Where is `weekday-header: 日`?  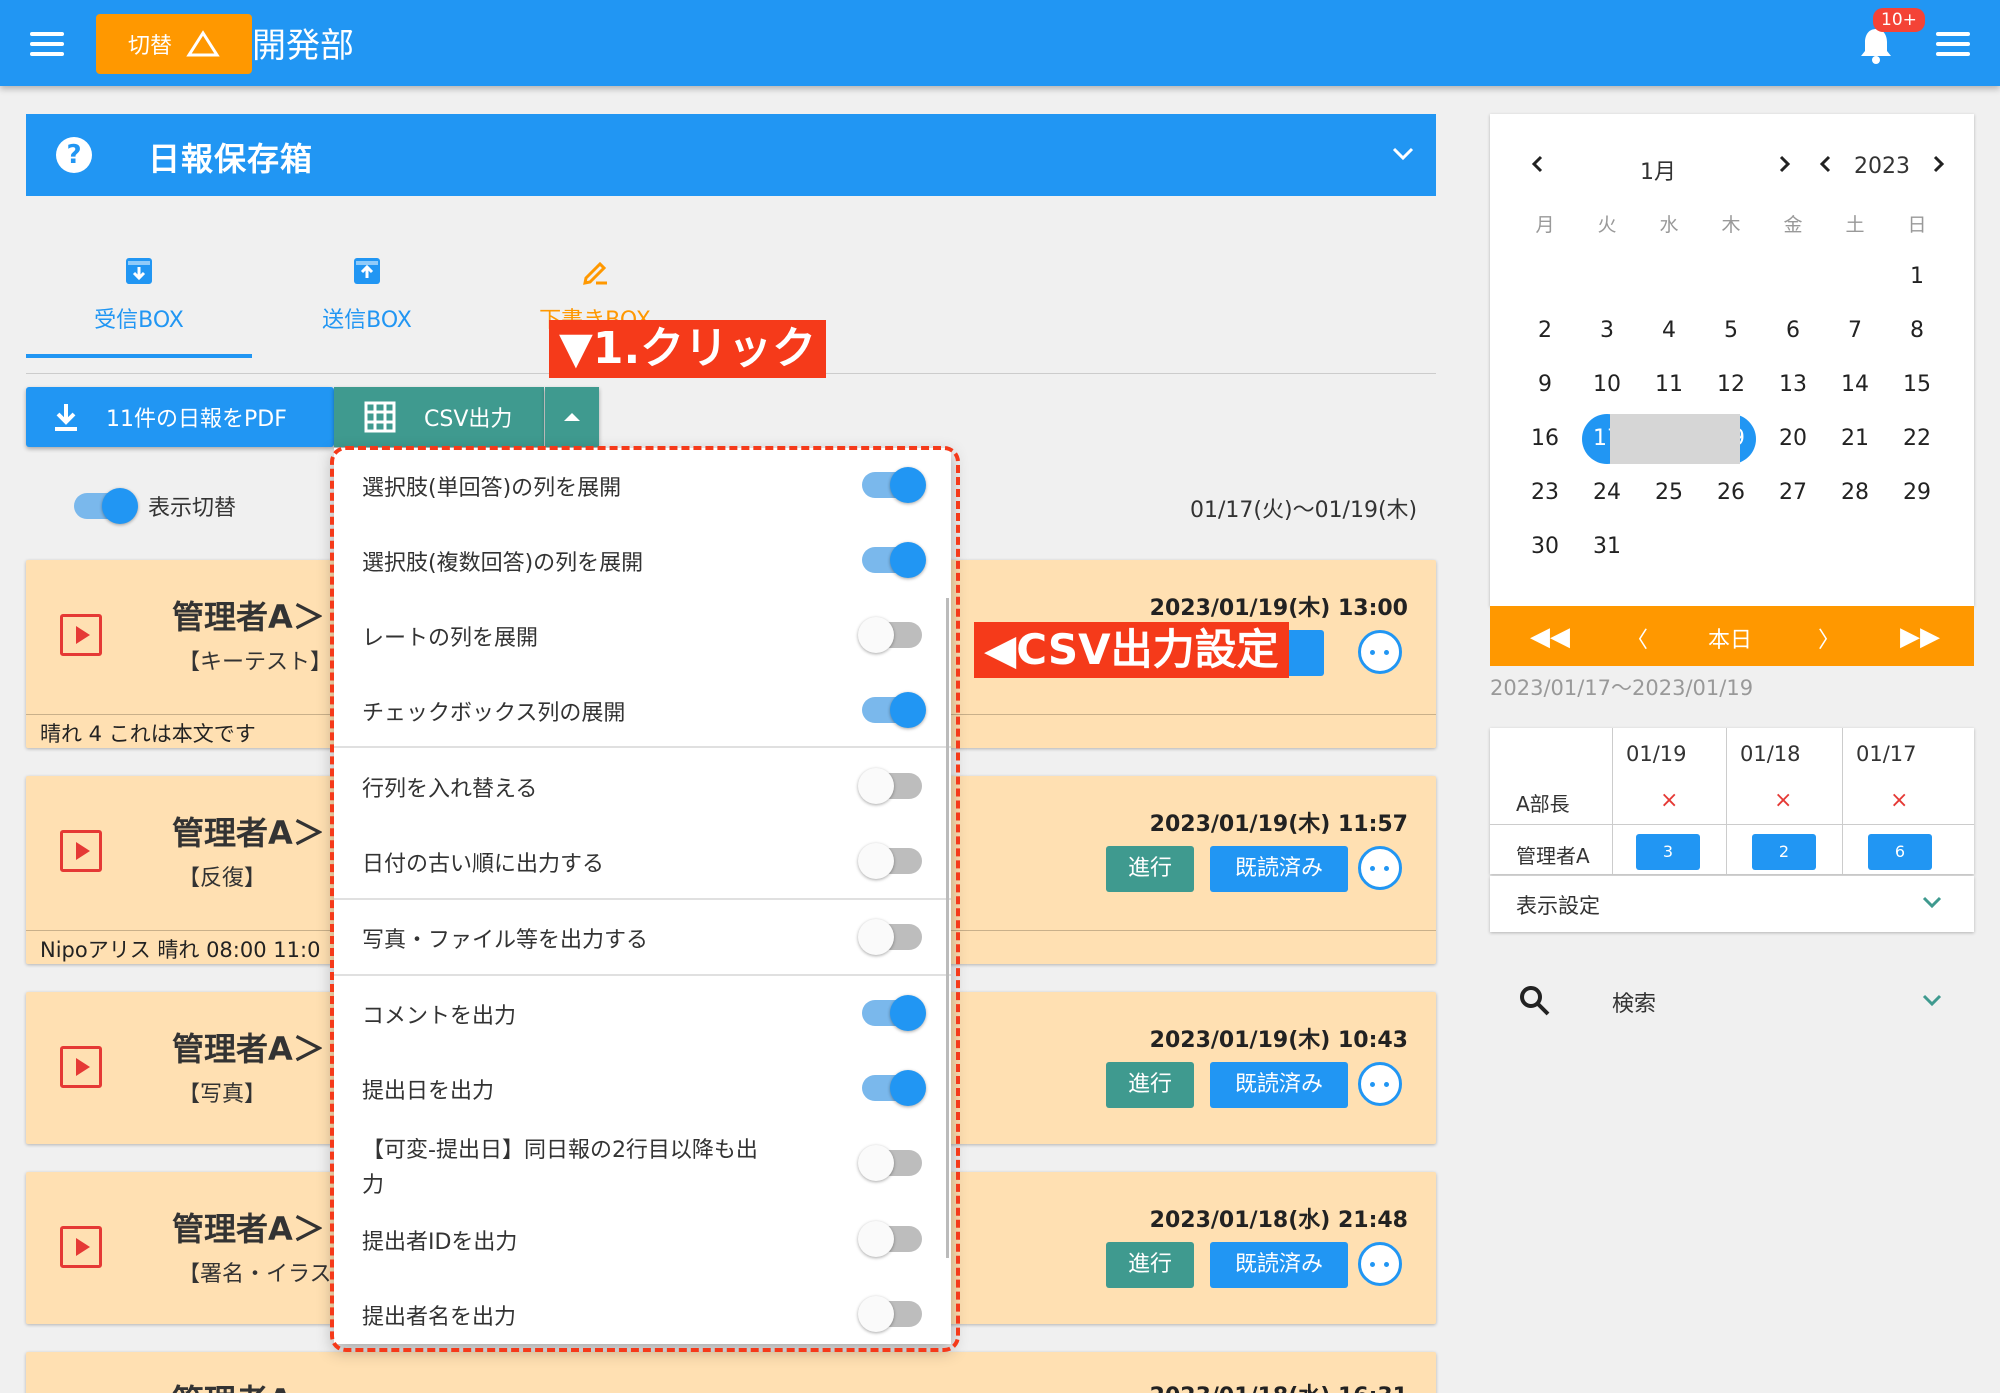 weekday-header: 日 is located at coordinates (1917, 225).